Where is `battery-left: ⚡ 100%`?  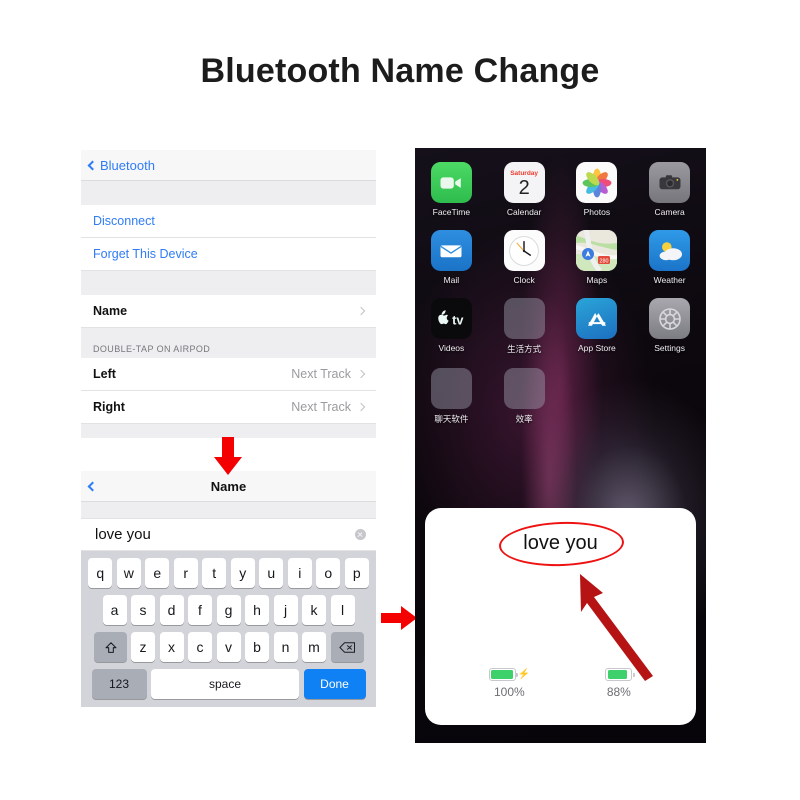 battery-left: ⚡ 100% is located at coordinates (509, 683).